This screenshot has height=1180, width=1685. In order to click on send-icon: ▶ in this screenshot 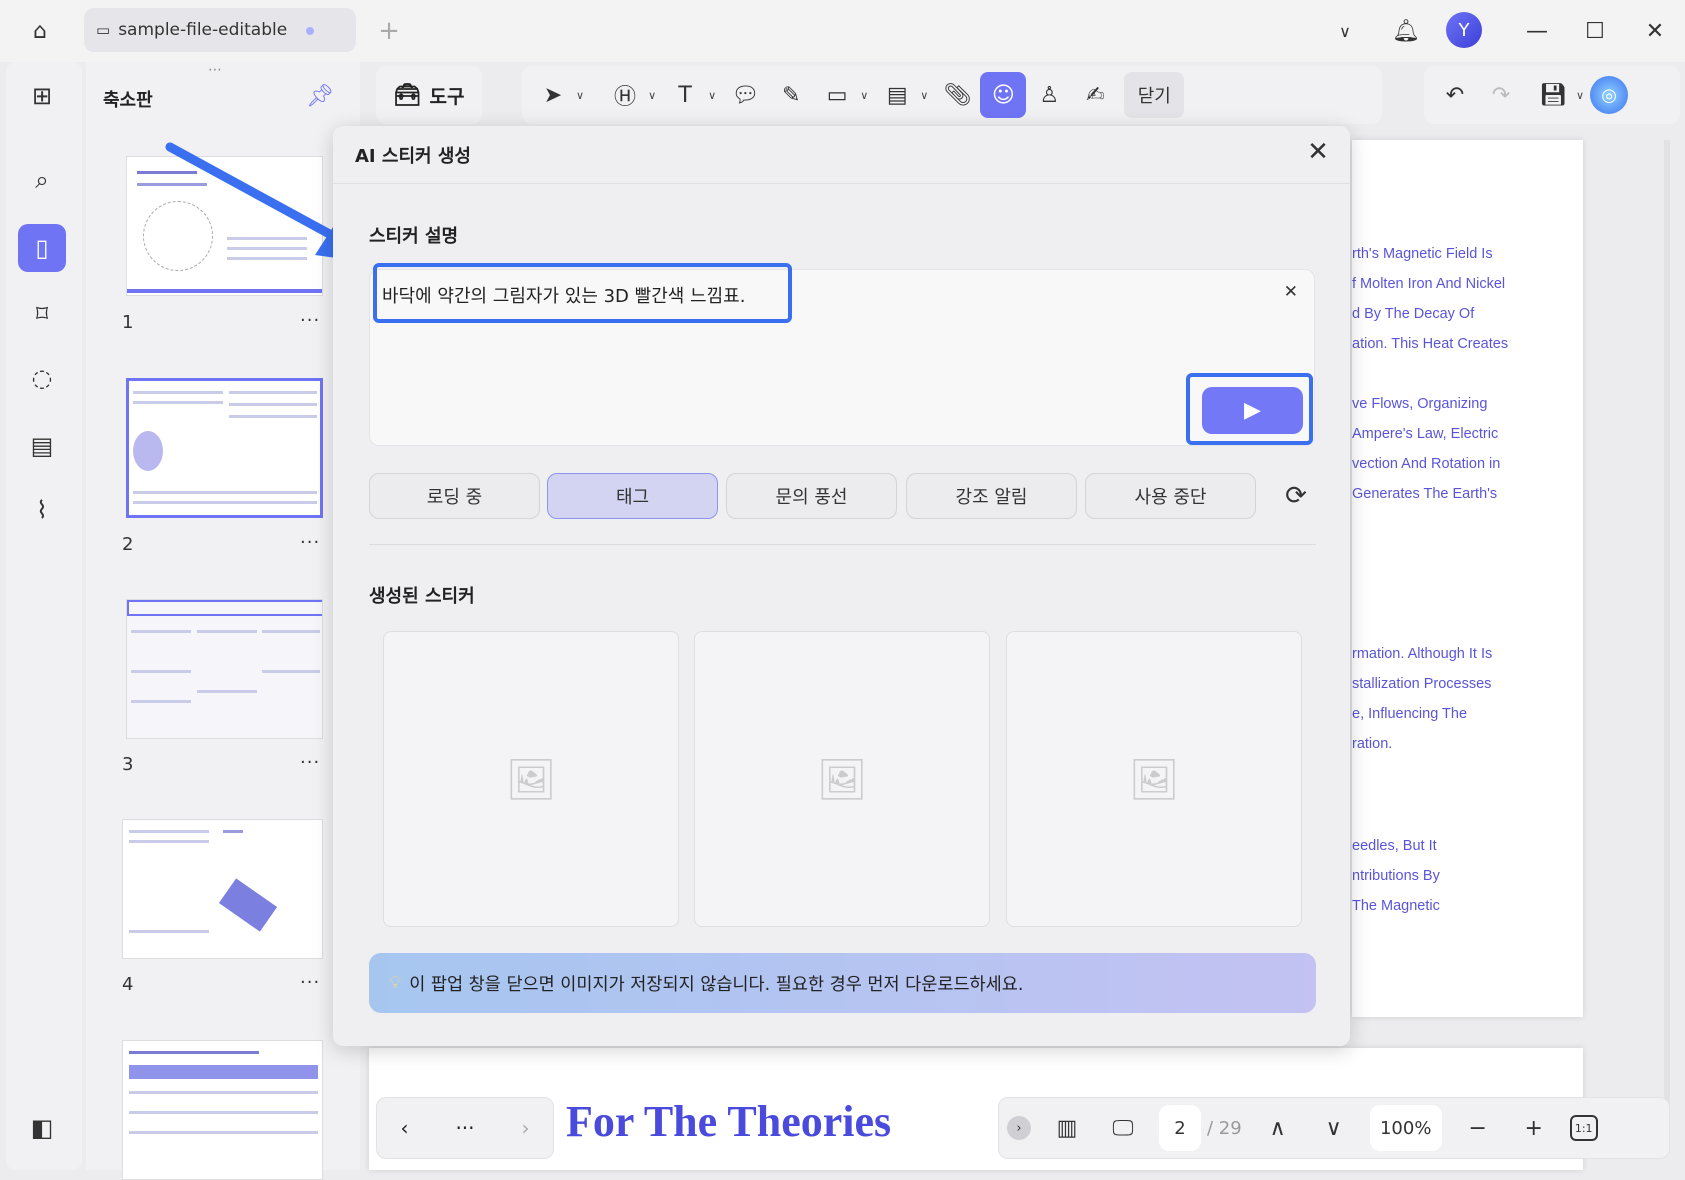, I will do `click(1252, 410)`.